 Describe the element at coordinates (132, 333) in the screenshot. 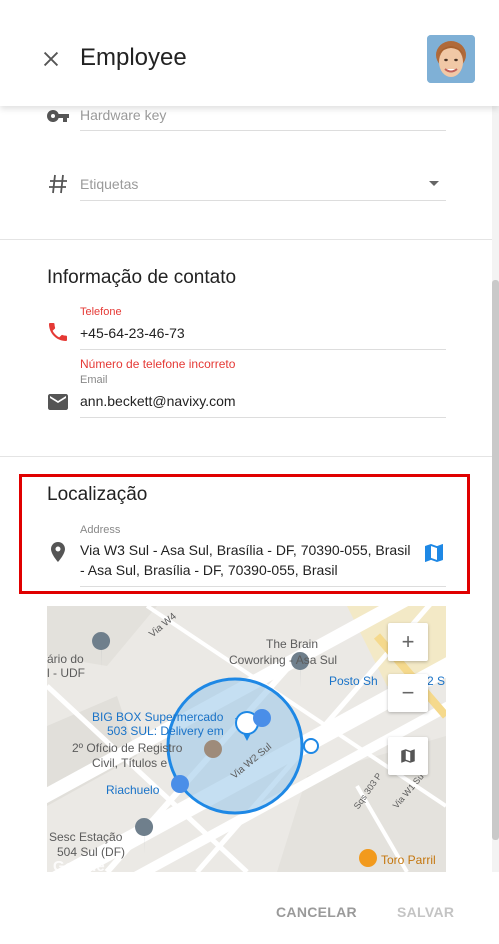

I see `phone-value: +45-64-23-46-73` at that location.